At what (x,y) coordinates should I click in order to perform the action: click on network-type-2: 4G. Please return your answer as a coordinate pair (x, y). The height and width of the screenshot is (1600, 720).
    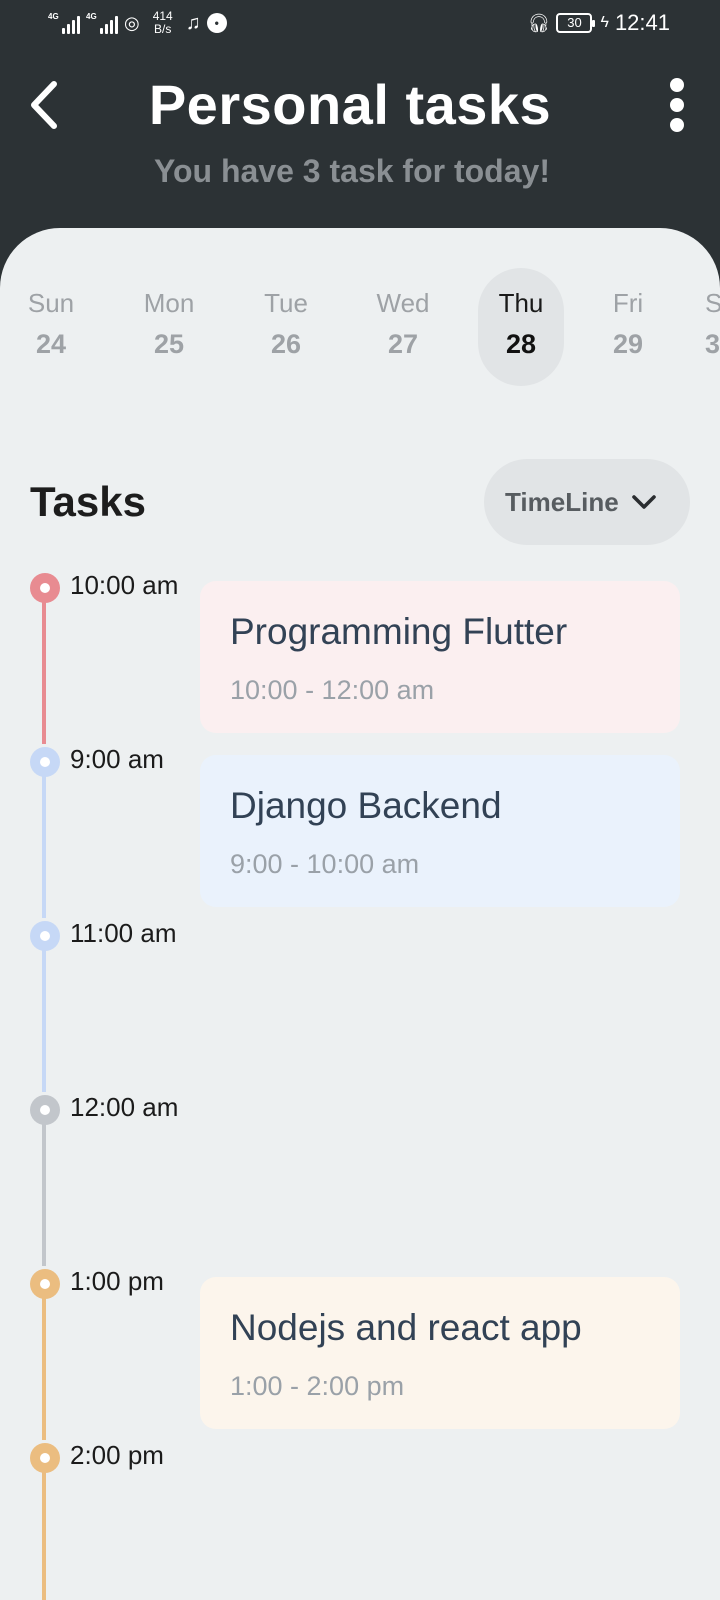
    Looking at the image, I should click on (91, 16).